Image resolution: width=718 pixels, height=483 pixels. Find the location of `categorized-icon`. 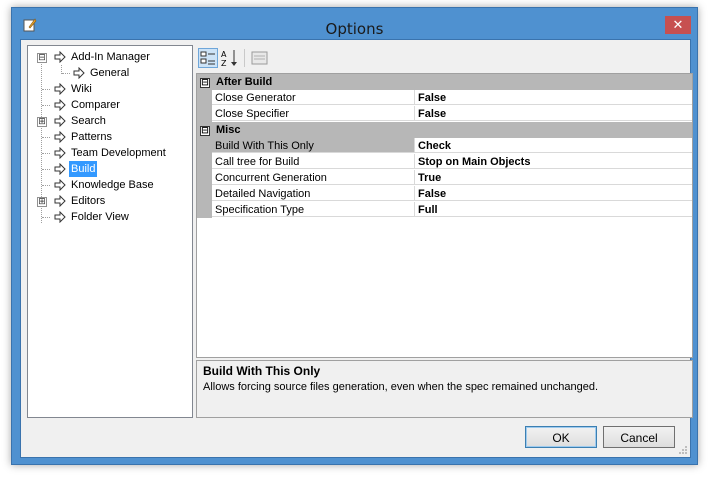

categorized-icon is located at coordinates (207, 58).